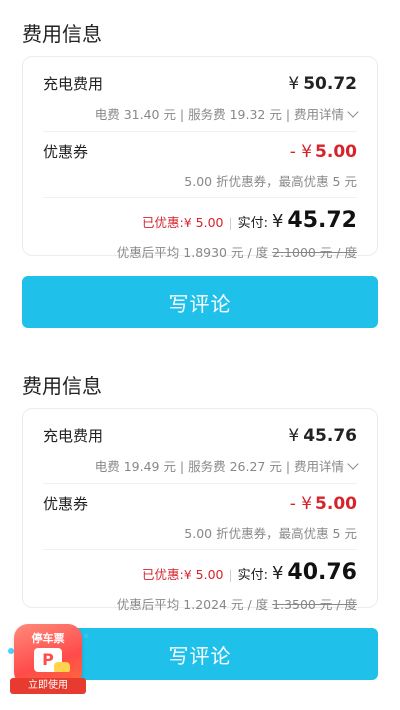 The image size is (400, 710). What do you see at coordinates (200, 302) in the screenshot?
I see `write-review-button: 写评论` at bounding box center [200, 302].